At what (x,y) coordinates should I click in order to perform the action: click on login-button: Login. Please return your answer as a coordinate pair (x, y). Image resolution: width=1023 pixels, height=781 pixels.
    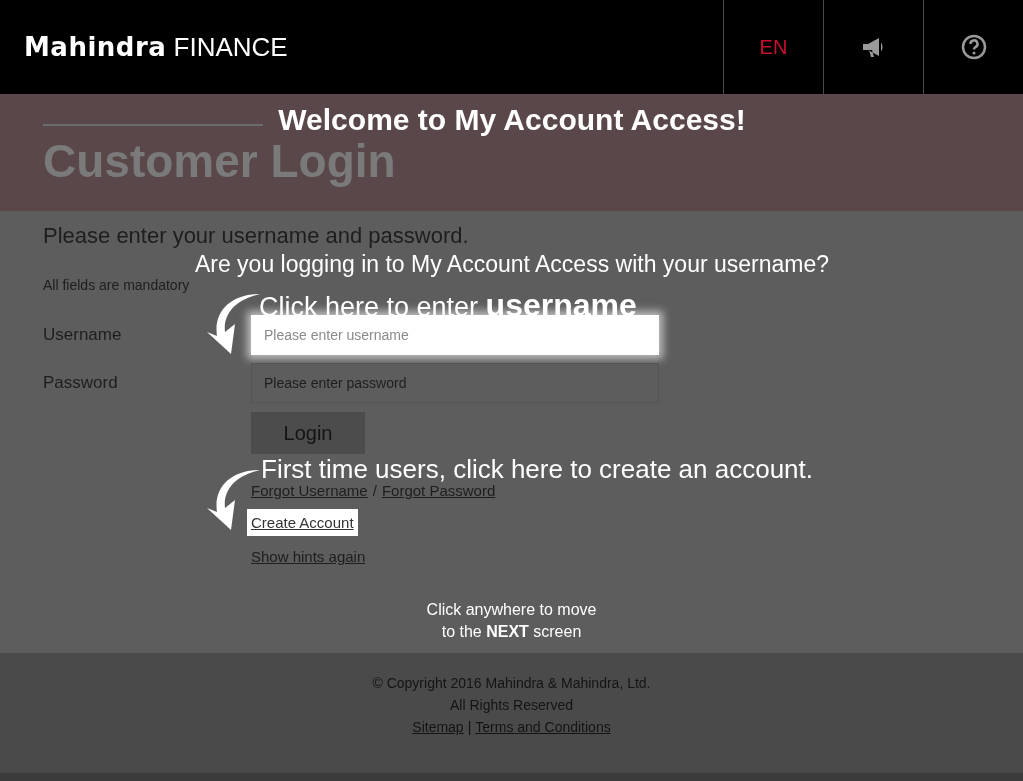
    Looking at the image, I should click on (308, 433).